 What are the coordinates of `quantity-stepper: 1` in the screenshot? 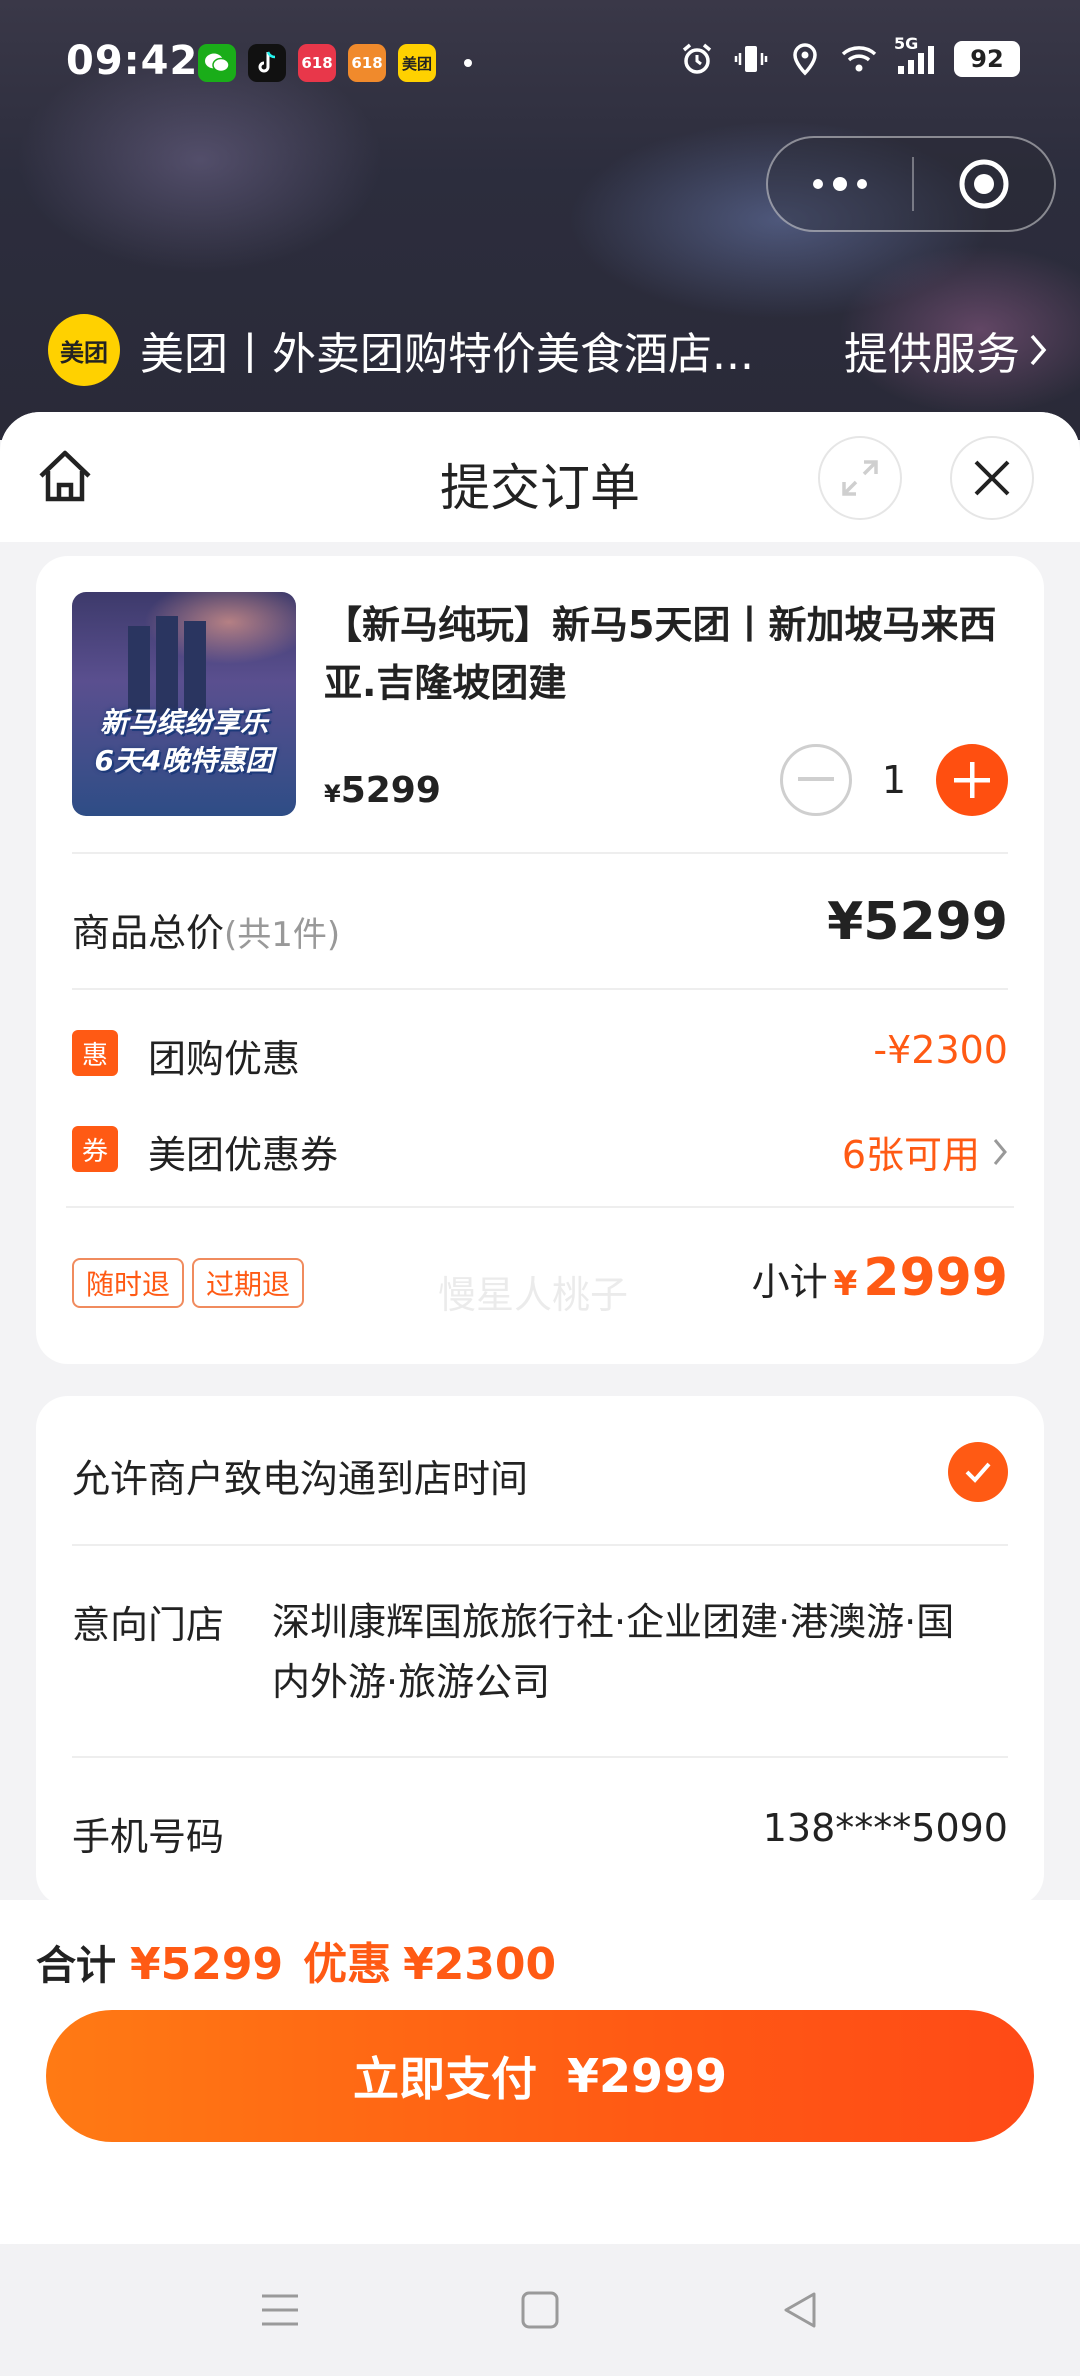 It's located at (894, 780).